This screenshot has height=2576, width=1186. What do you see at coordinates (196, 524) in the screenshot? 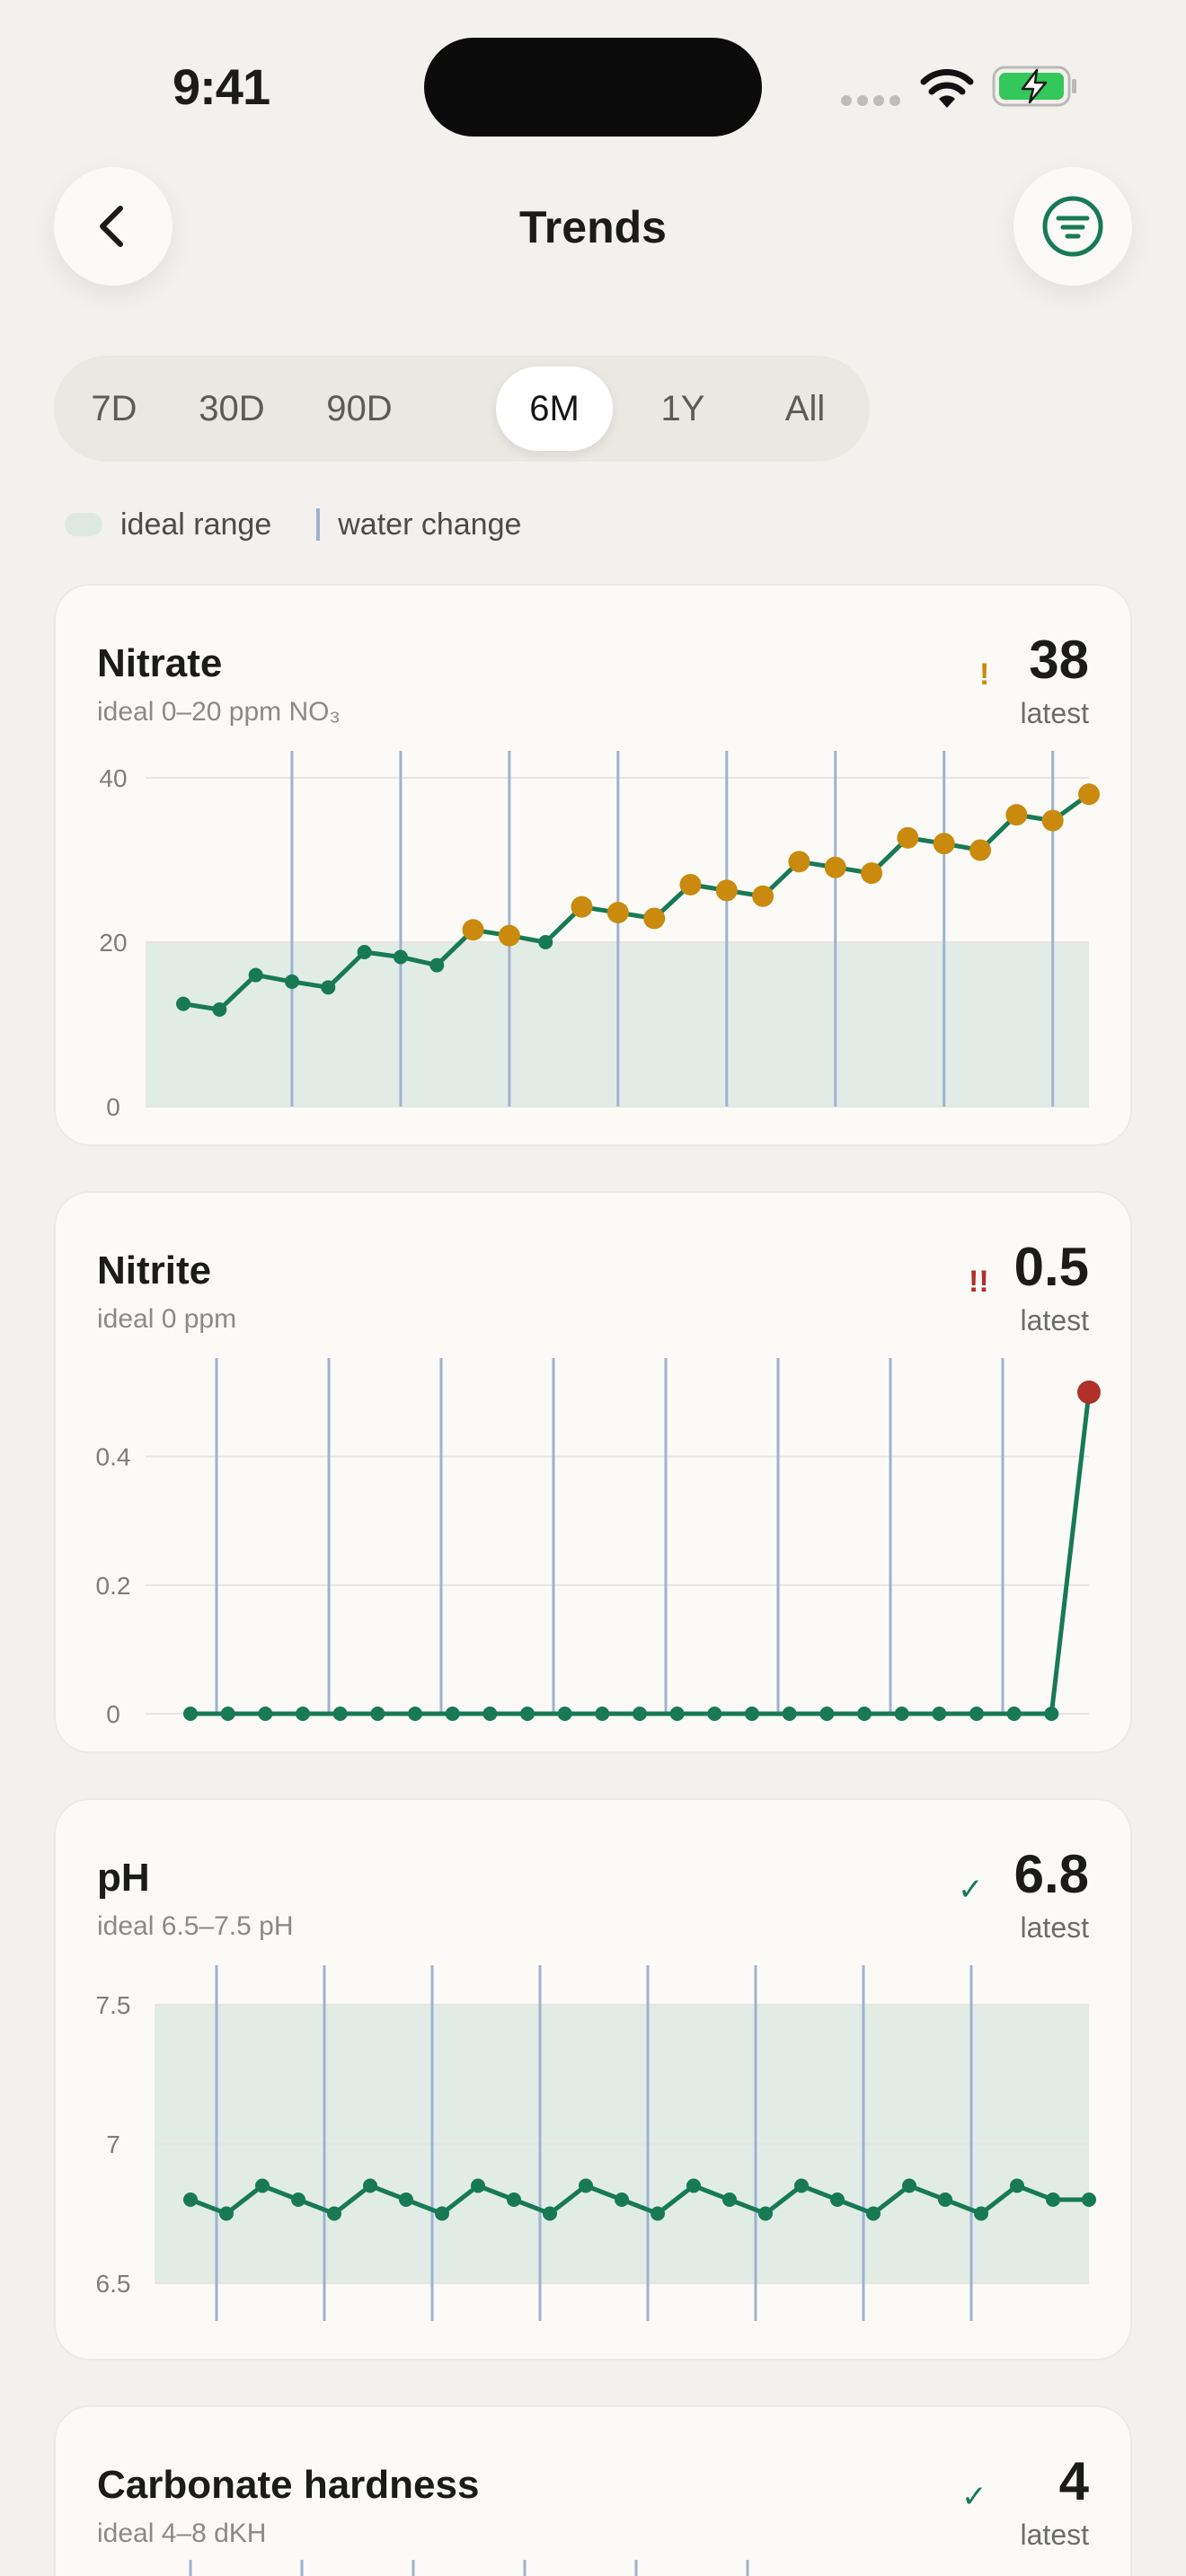
I see `legend-ideal-label: ideal range` at bounding box center [196, 524].